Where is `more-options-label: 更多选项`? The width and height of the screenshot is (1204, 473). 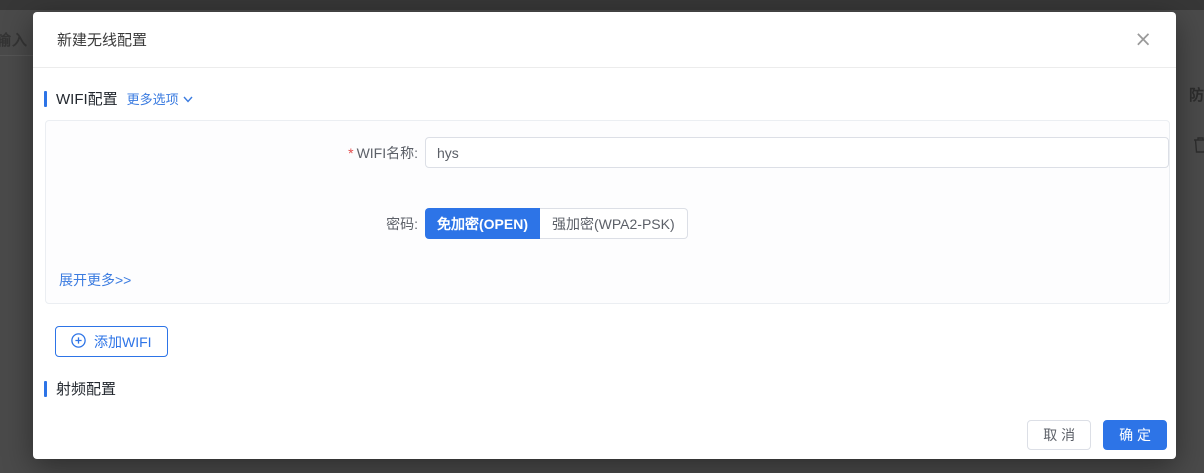 more-options-label: 更多选项 is located at coordinates (152, 99).